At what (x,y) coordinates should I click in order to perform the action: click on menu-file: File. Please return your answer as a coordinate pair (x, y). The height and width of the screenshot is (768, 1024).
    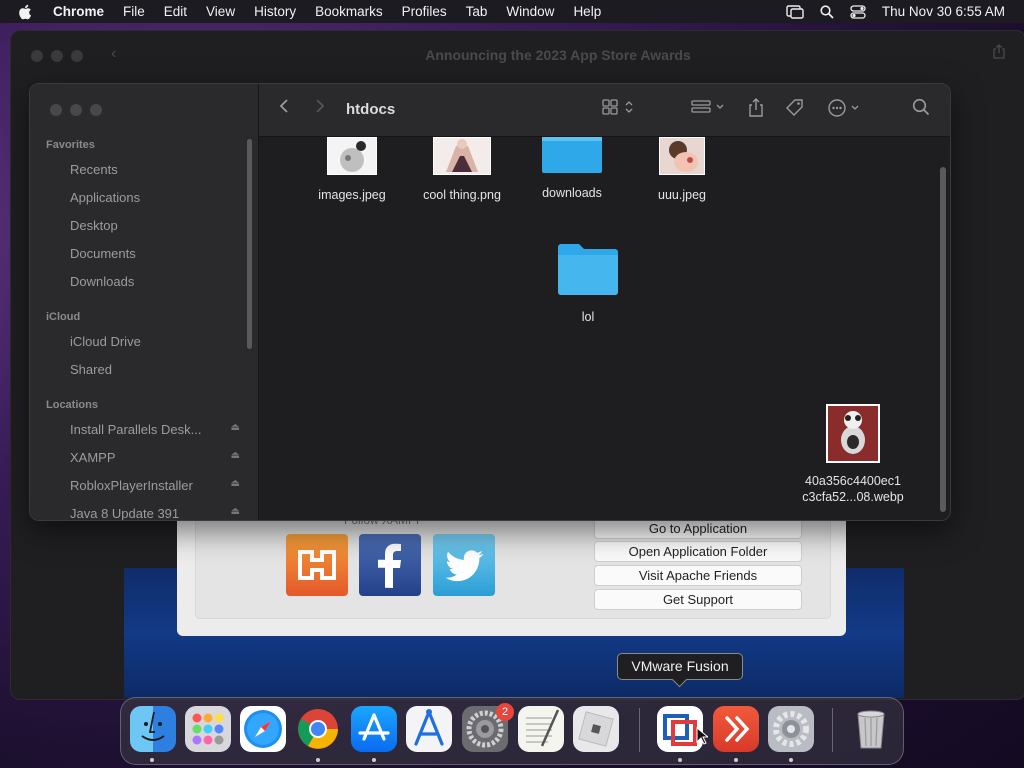
    Looking at the image, I should click on (134, 11).